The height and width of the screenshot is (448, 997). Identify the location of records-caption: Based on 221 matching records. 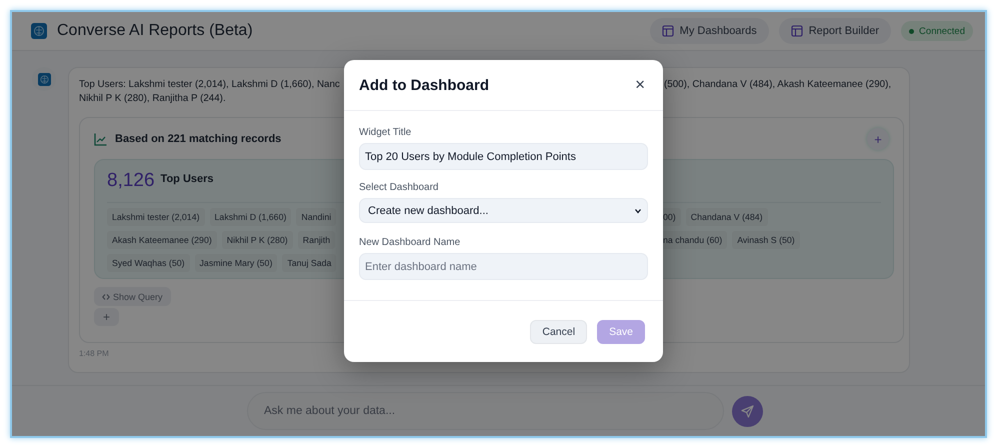
(198, 139).